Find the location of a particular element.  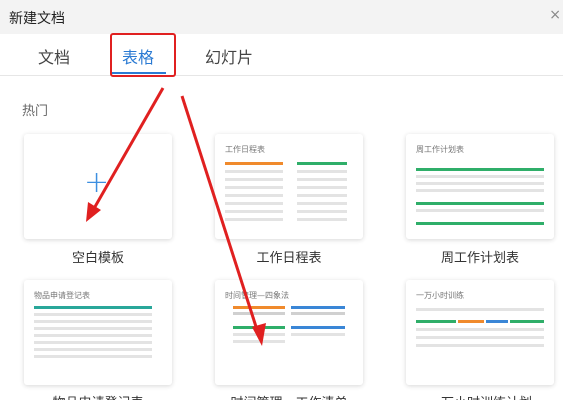

template-label: 一万小时训练计划 is located at coordinates (480, 396).